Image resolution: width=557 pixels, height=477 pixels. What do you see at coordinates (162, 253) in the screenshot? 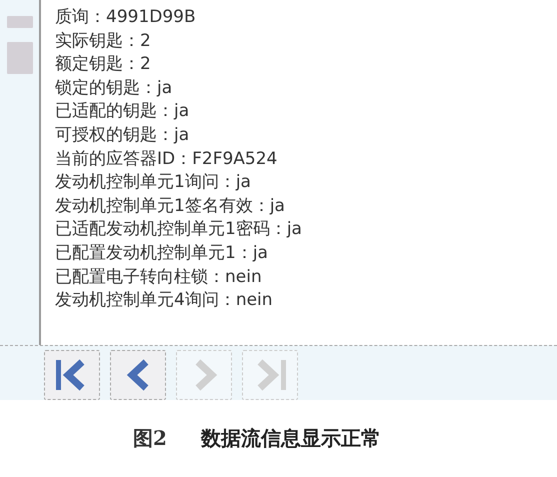
I see `data-line: 已配置发动机控制单元1：ja` at bounding box center [162, 253].